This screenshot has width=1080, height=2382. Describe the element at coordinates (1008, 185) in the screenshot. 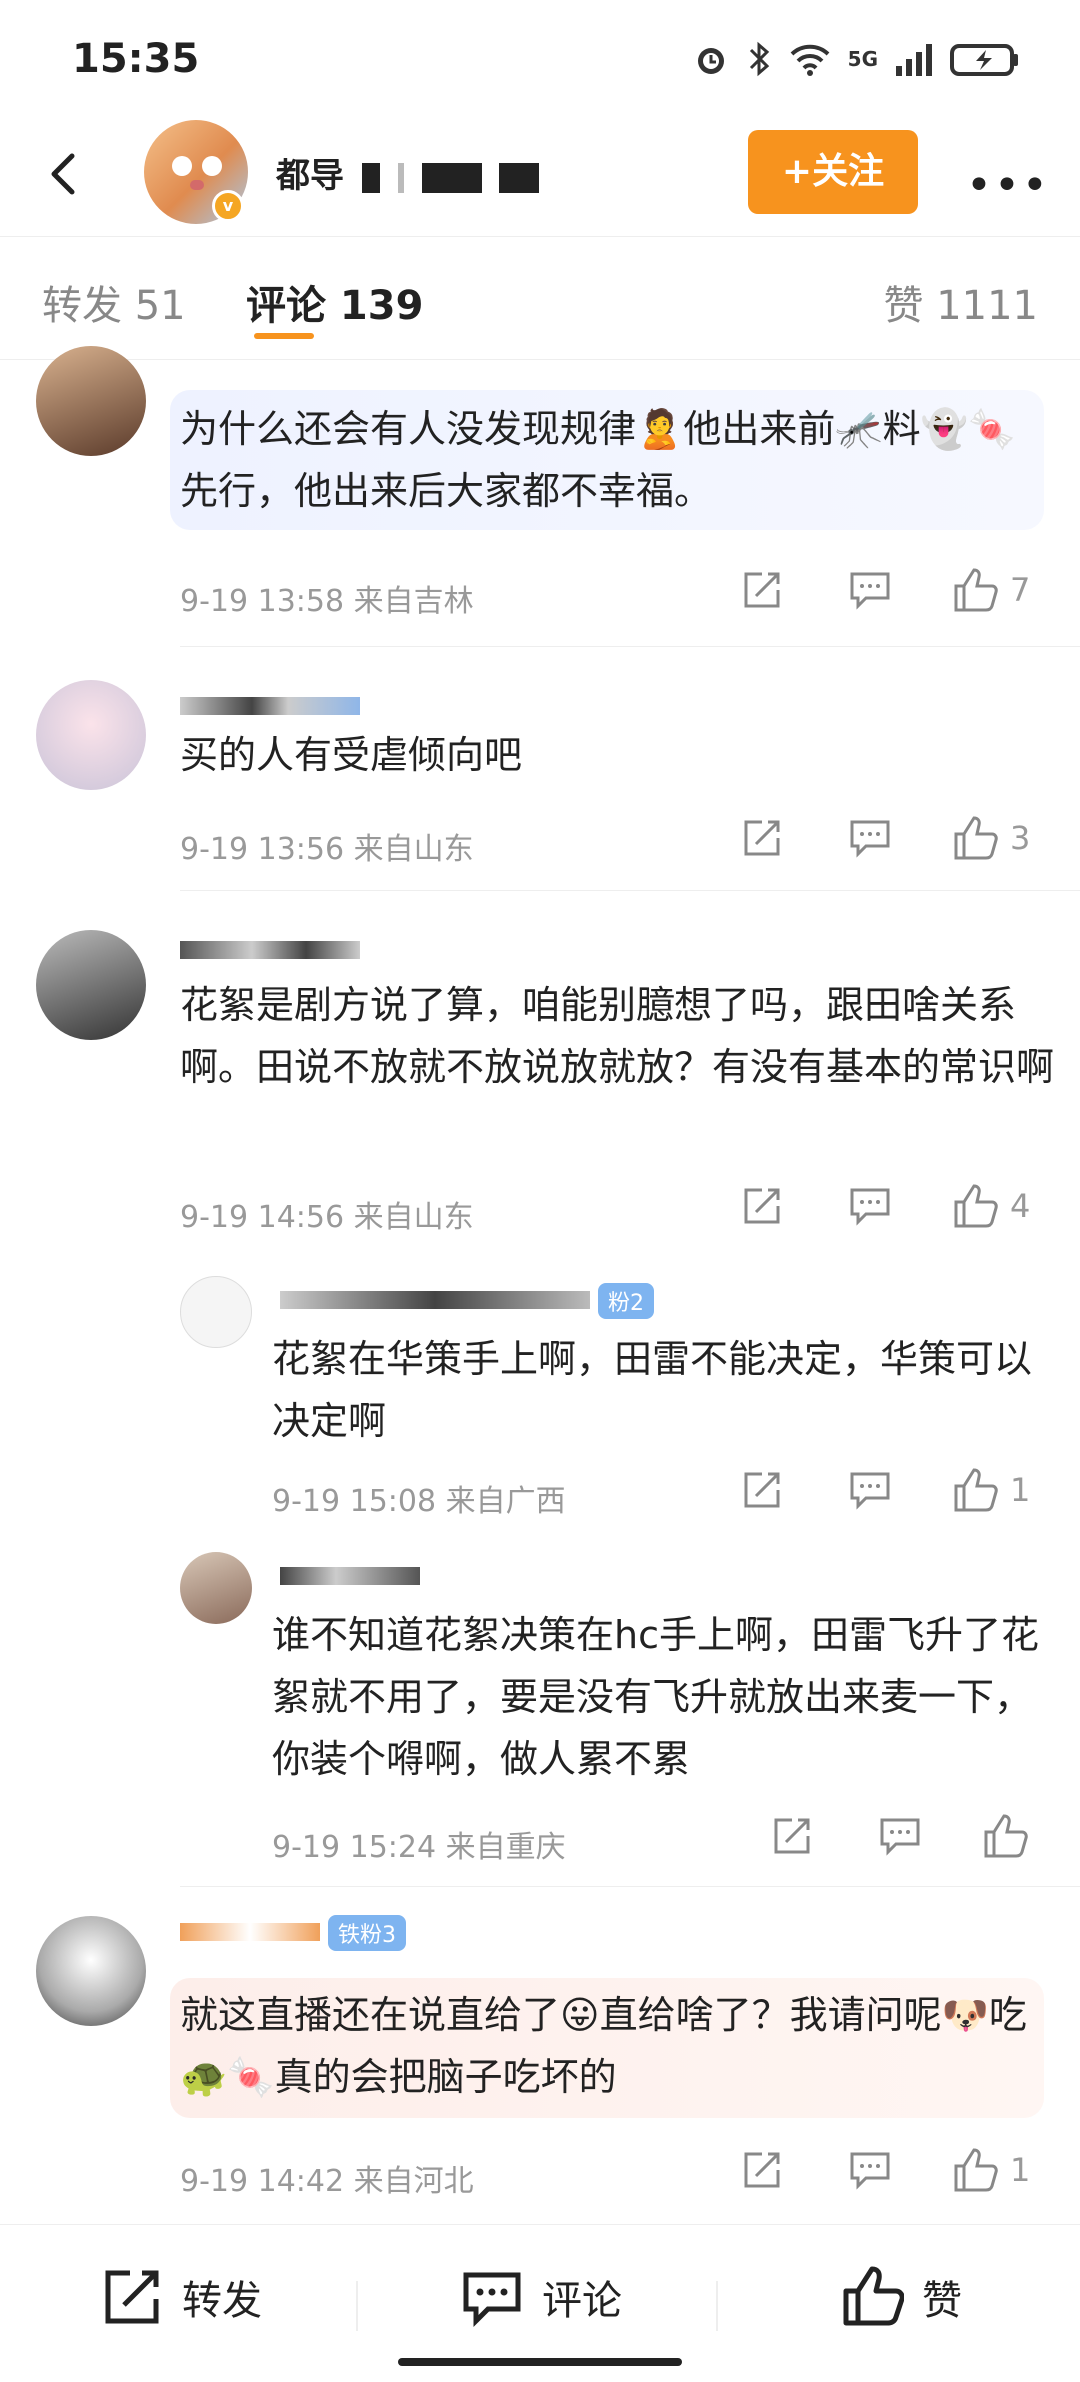

I see `more-options-button: •••` at that location.